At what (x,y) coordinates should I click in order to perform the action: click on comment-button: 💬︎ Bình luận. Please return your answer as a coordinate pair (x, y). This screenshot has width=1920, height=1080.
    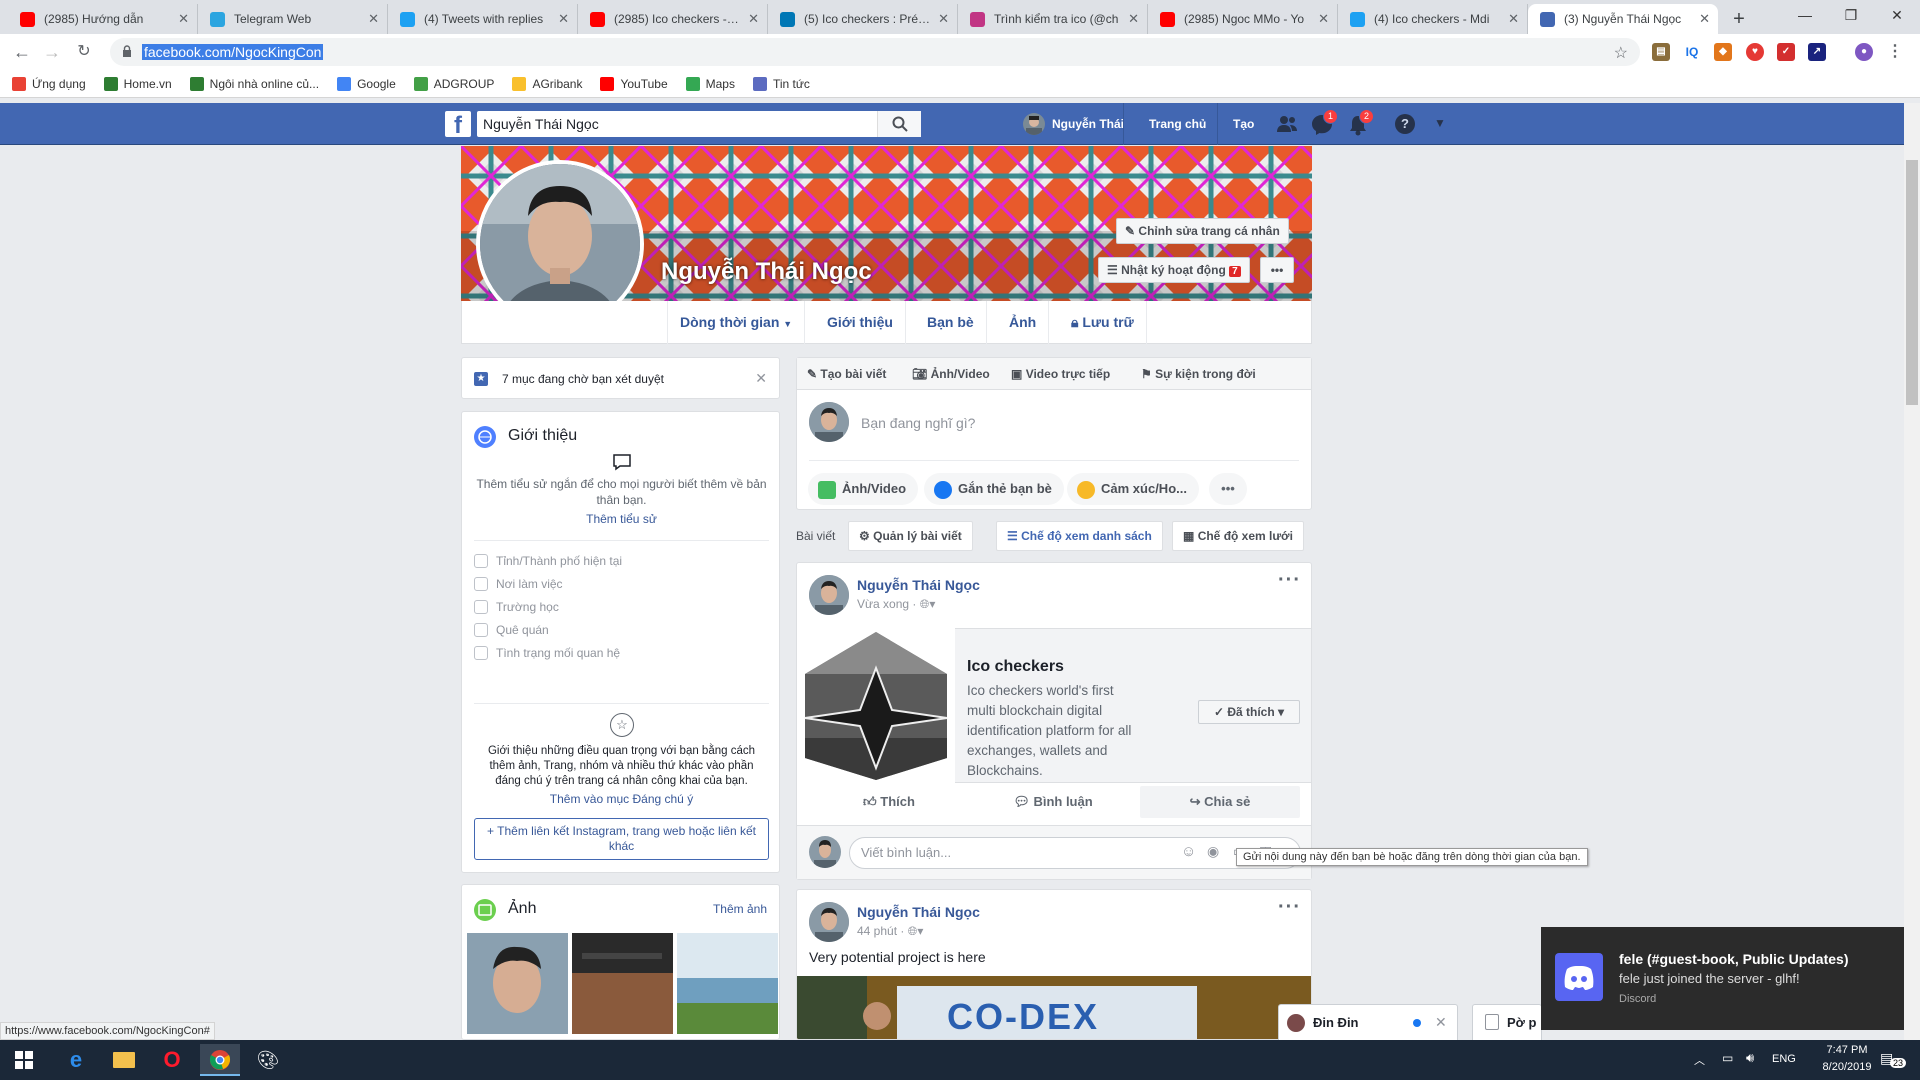
    Looking at the image, I should click on (1053, 802).